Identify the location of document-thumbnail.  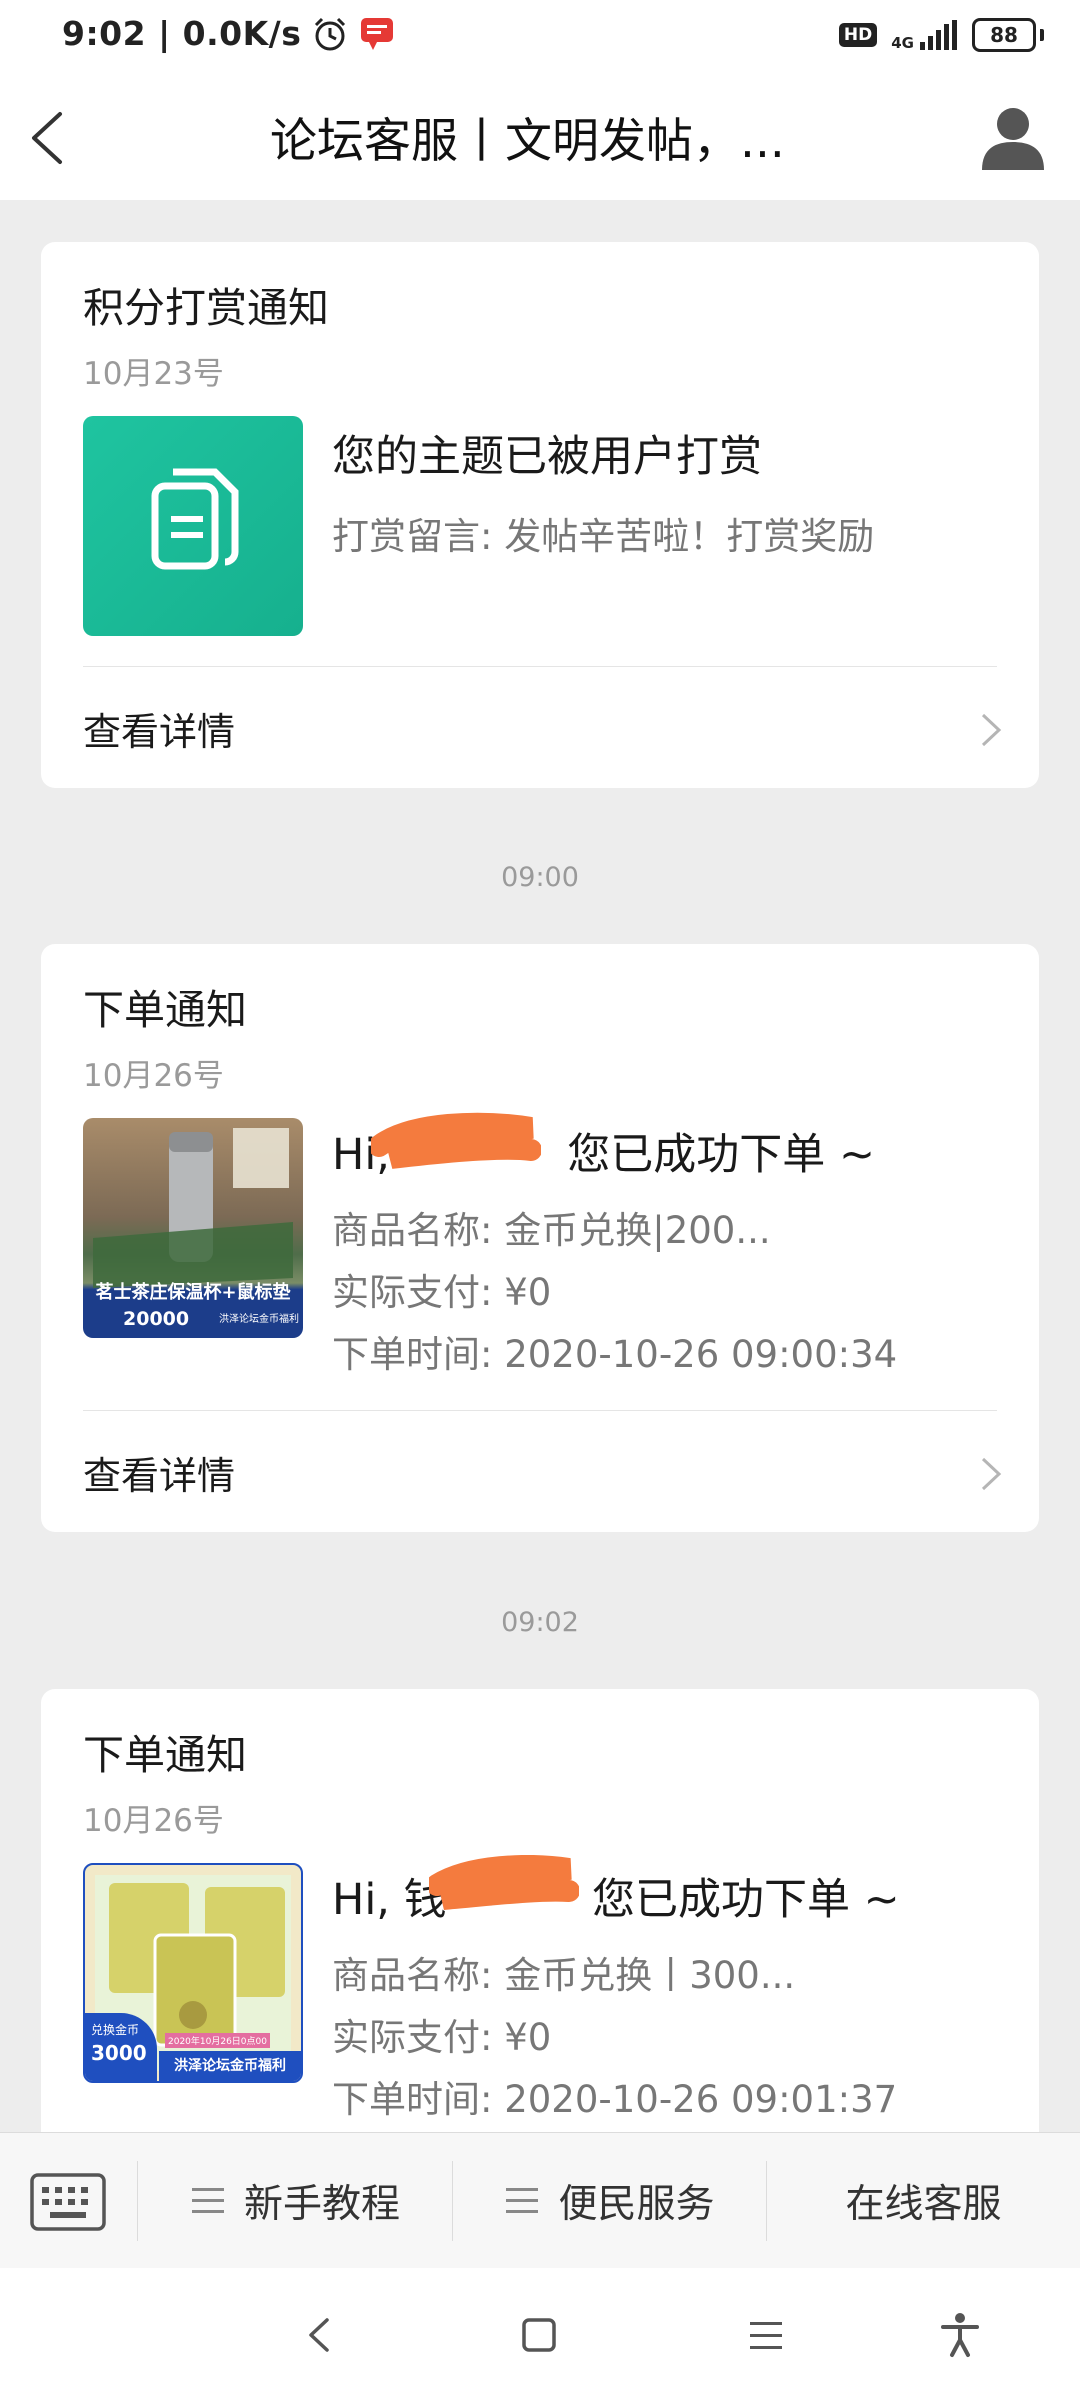
(193, 526).